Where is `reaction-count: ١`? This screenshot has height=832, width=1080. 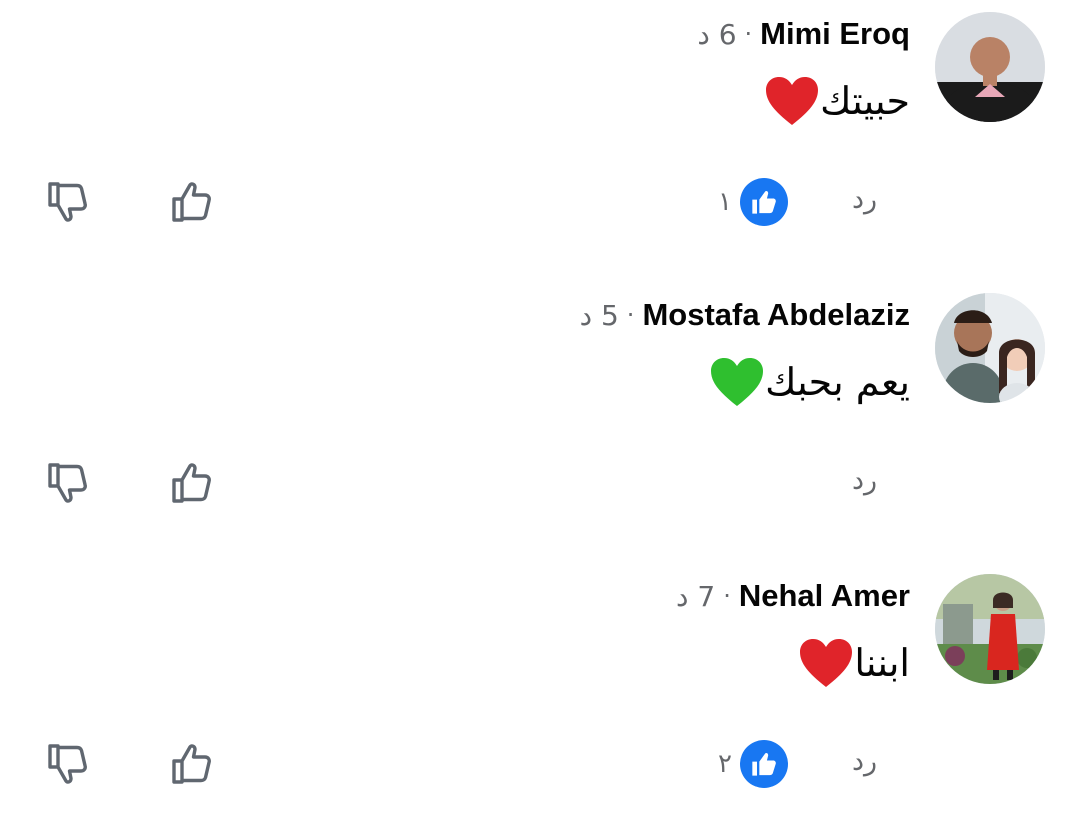 reaction-count: ١ is located at coordinates (725, 202).